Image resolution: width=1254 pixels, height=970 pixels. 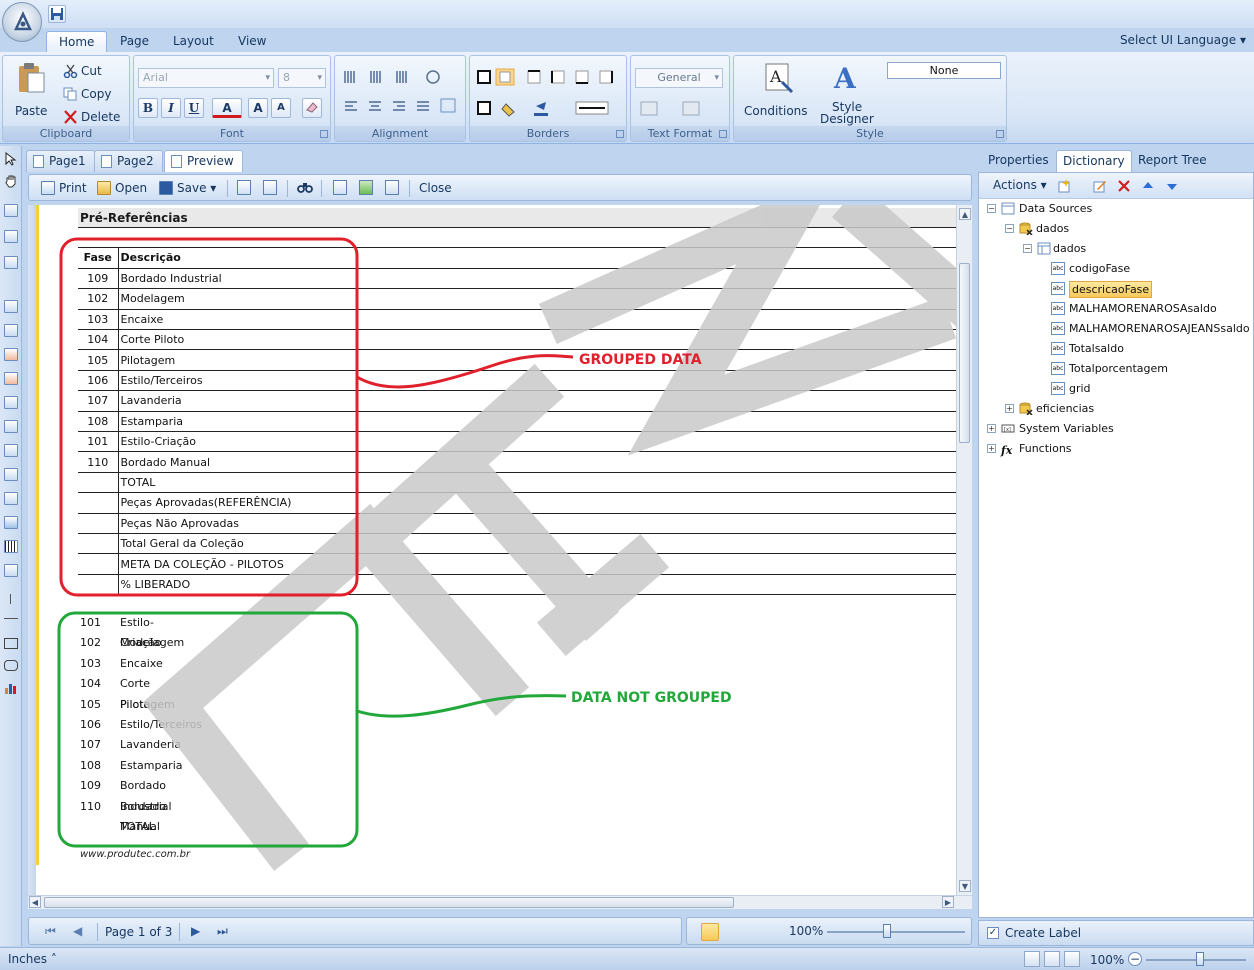 I want to click on thumbnails-icon, so click(x=392, y=187).